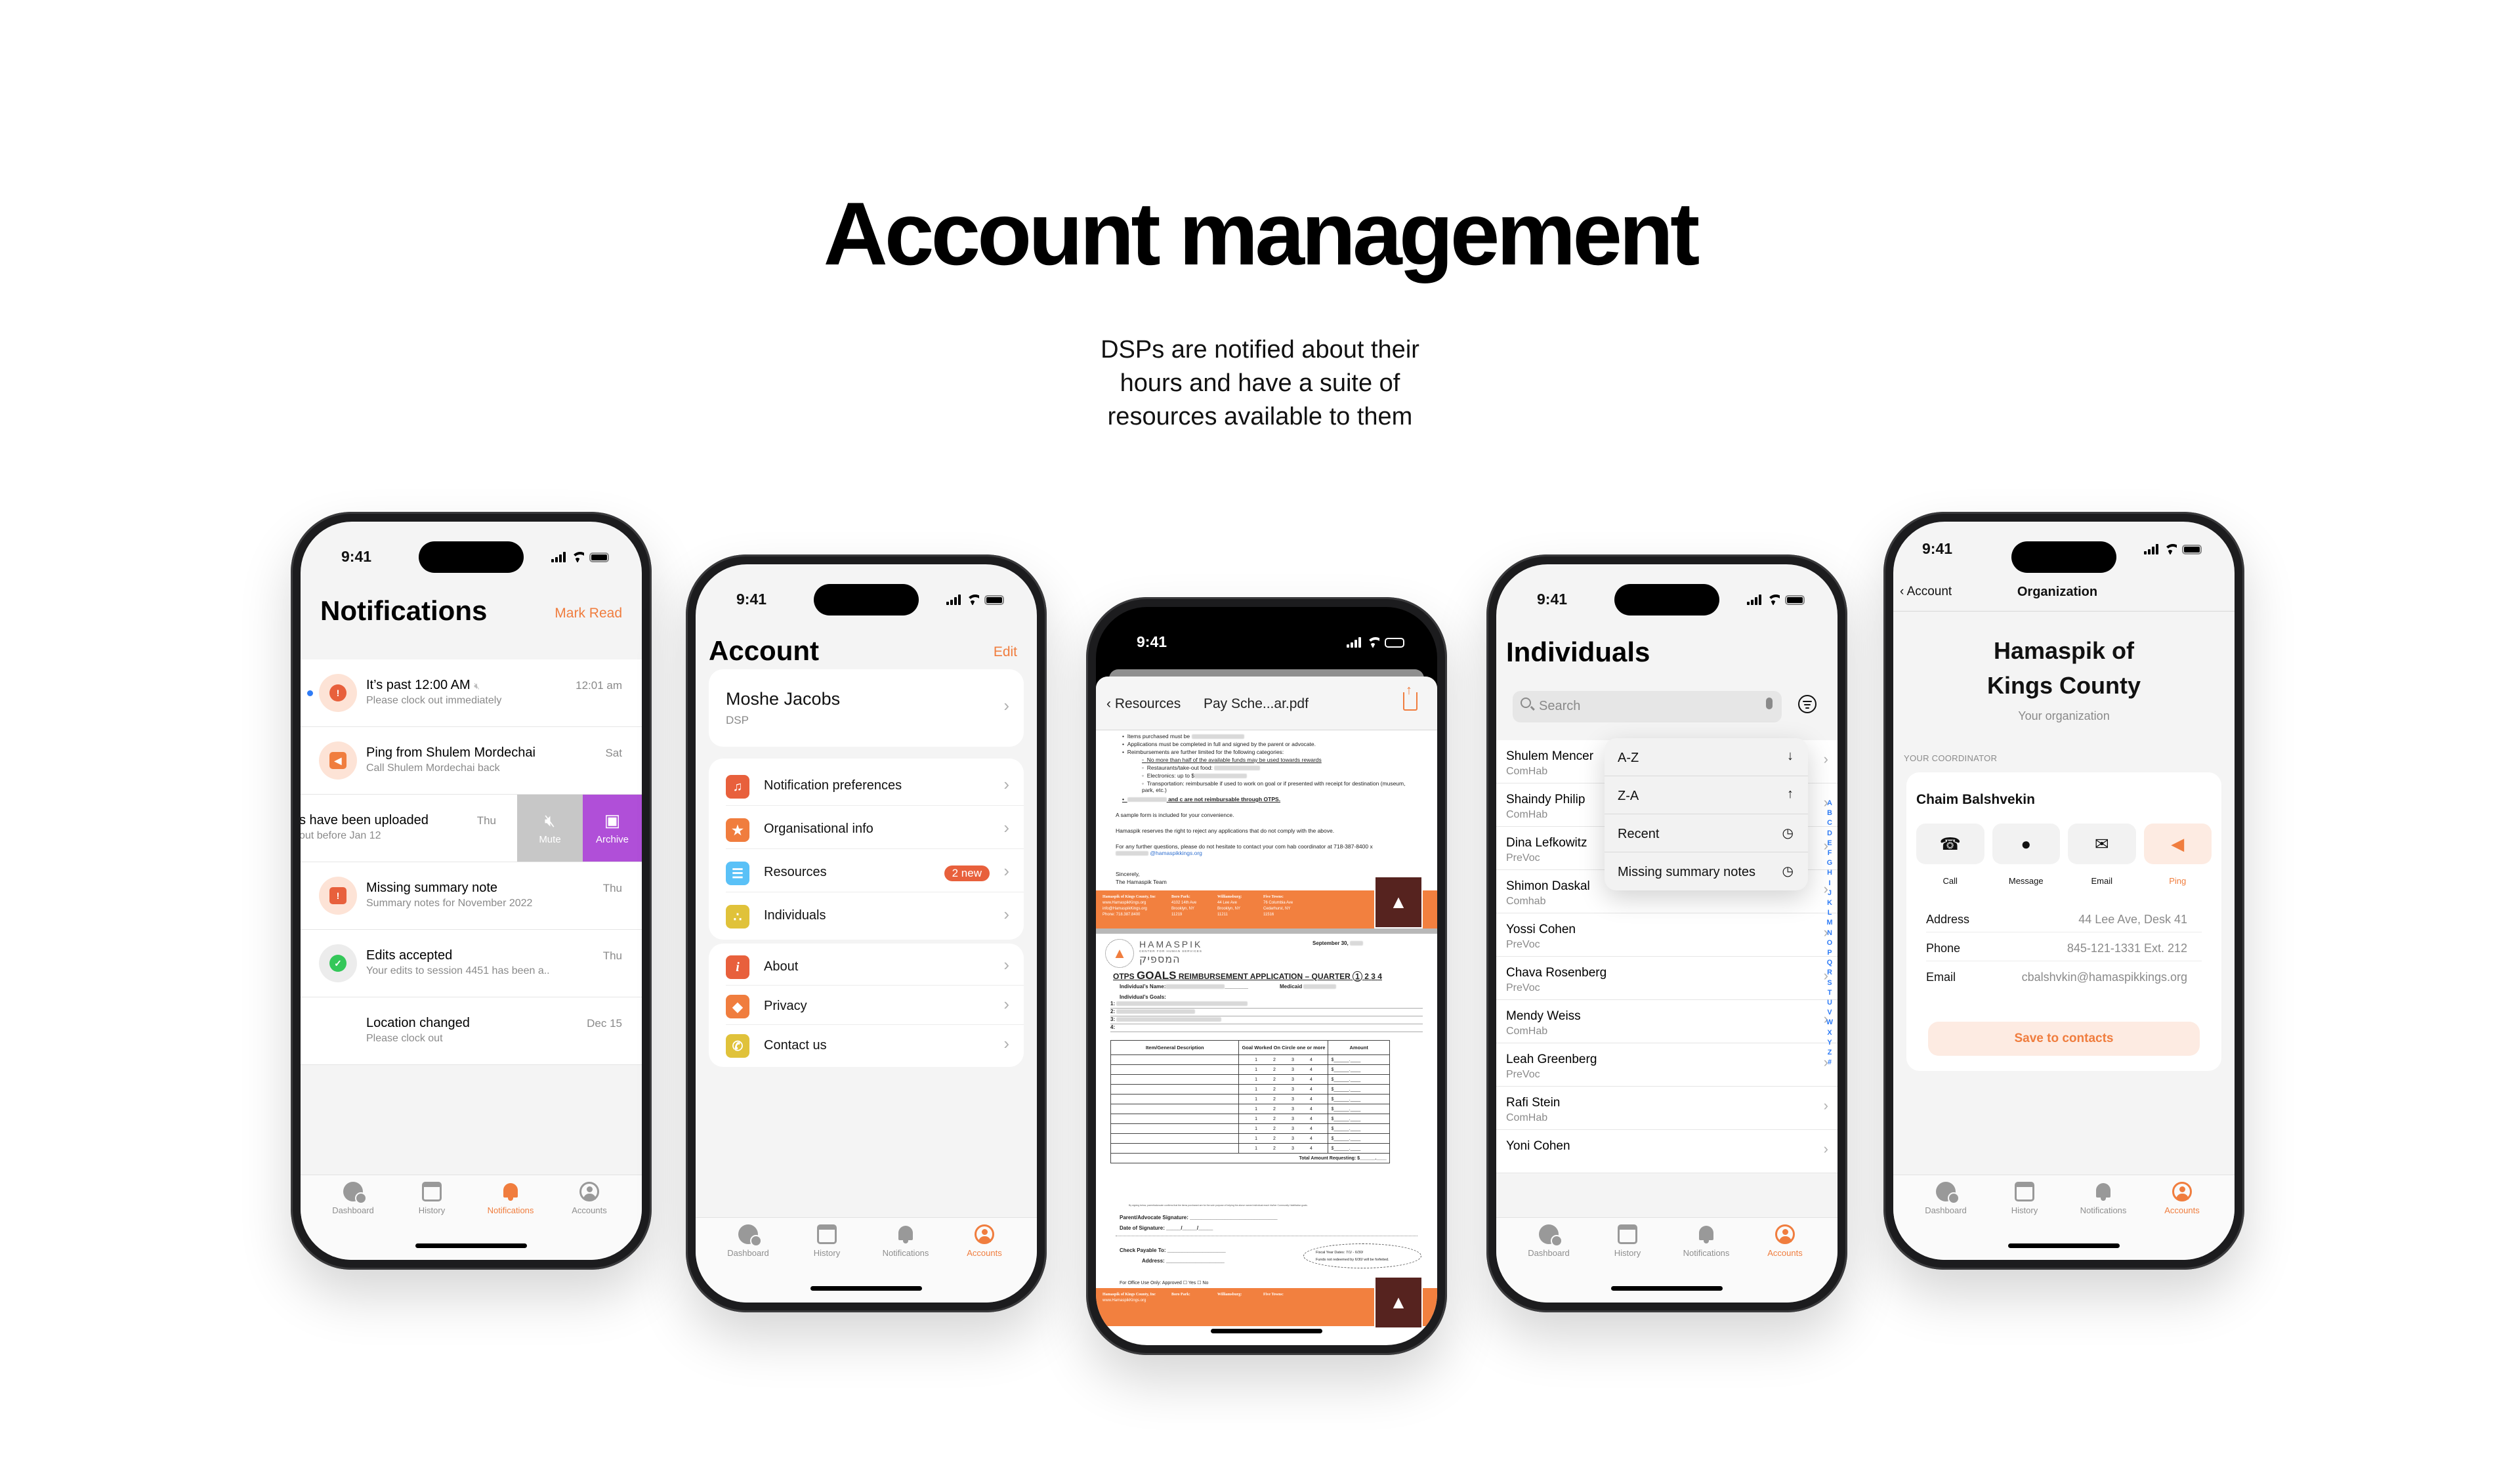  What do you see at coordinates (1950, 855) in the screenshot?
I see `call-button: ☎ Call` at bounding box center [1950, 855].